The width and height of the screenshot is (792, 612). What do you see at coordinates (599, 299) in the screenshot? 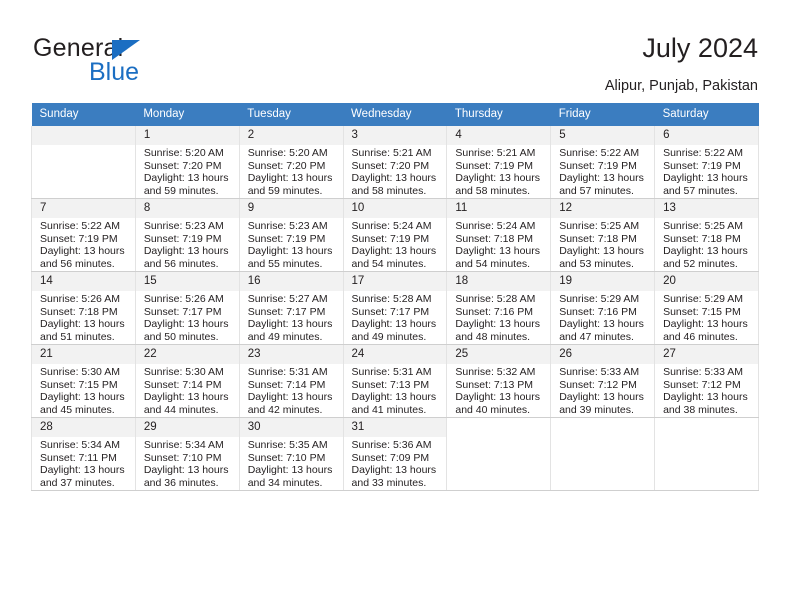
I see `day-detail-sunrise: Sunrise: 5:29 AM` at bounding box center [599, 299].